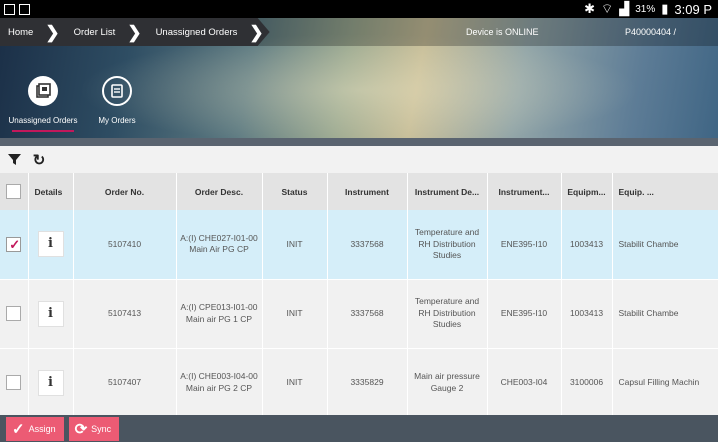  Describe the element at coordinates (665, 383) in the screenshot. I see `equipment-description: Capsul Filling Machin` at that location.